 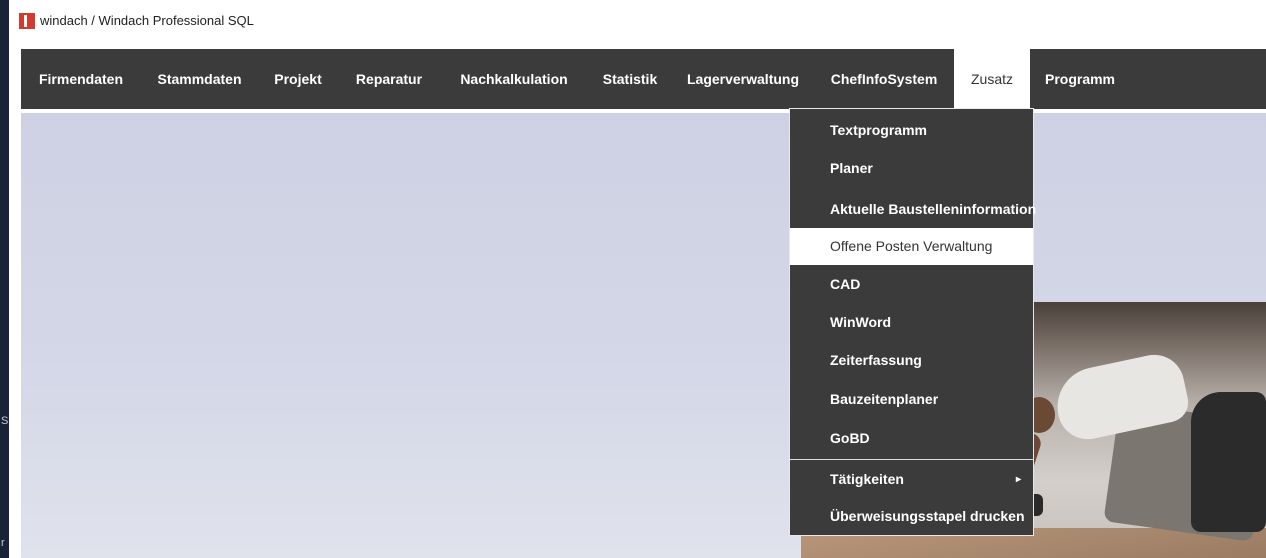 I want to click on menu-firmendaten: Firmendaten, so click(x=81, y=79).